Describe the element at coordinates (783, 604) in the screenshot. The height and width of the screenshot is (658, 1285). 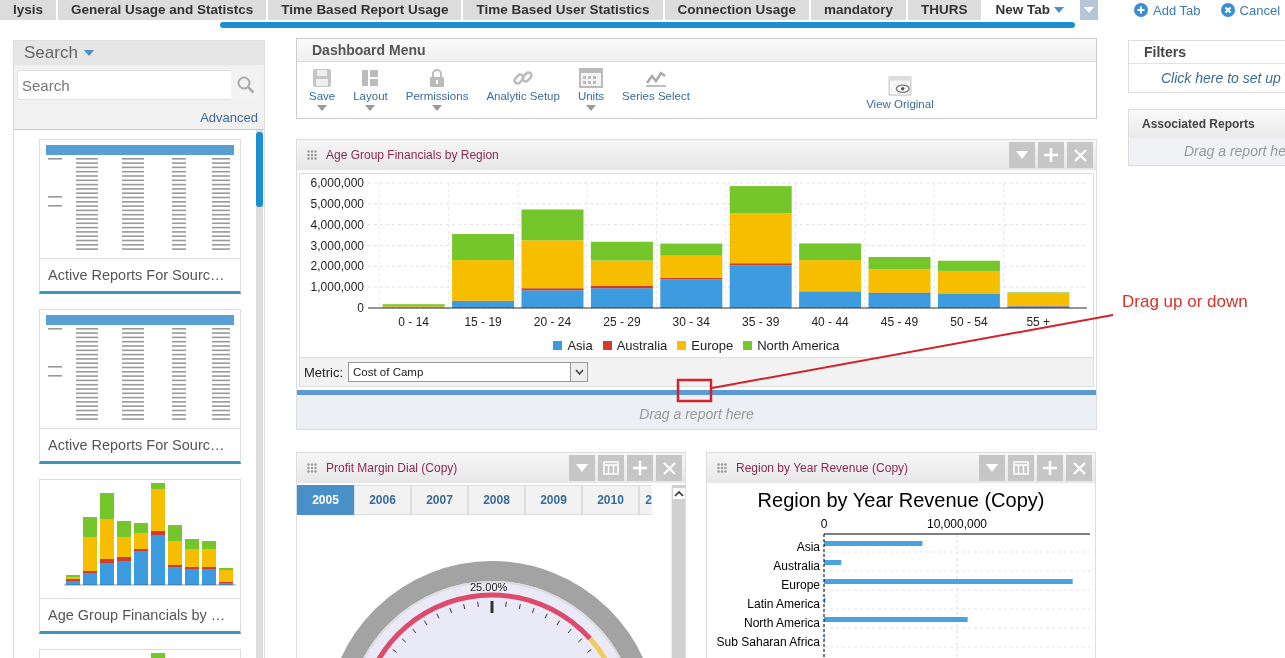
I see `axis-tick-label: Latin America` at that location.